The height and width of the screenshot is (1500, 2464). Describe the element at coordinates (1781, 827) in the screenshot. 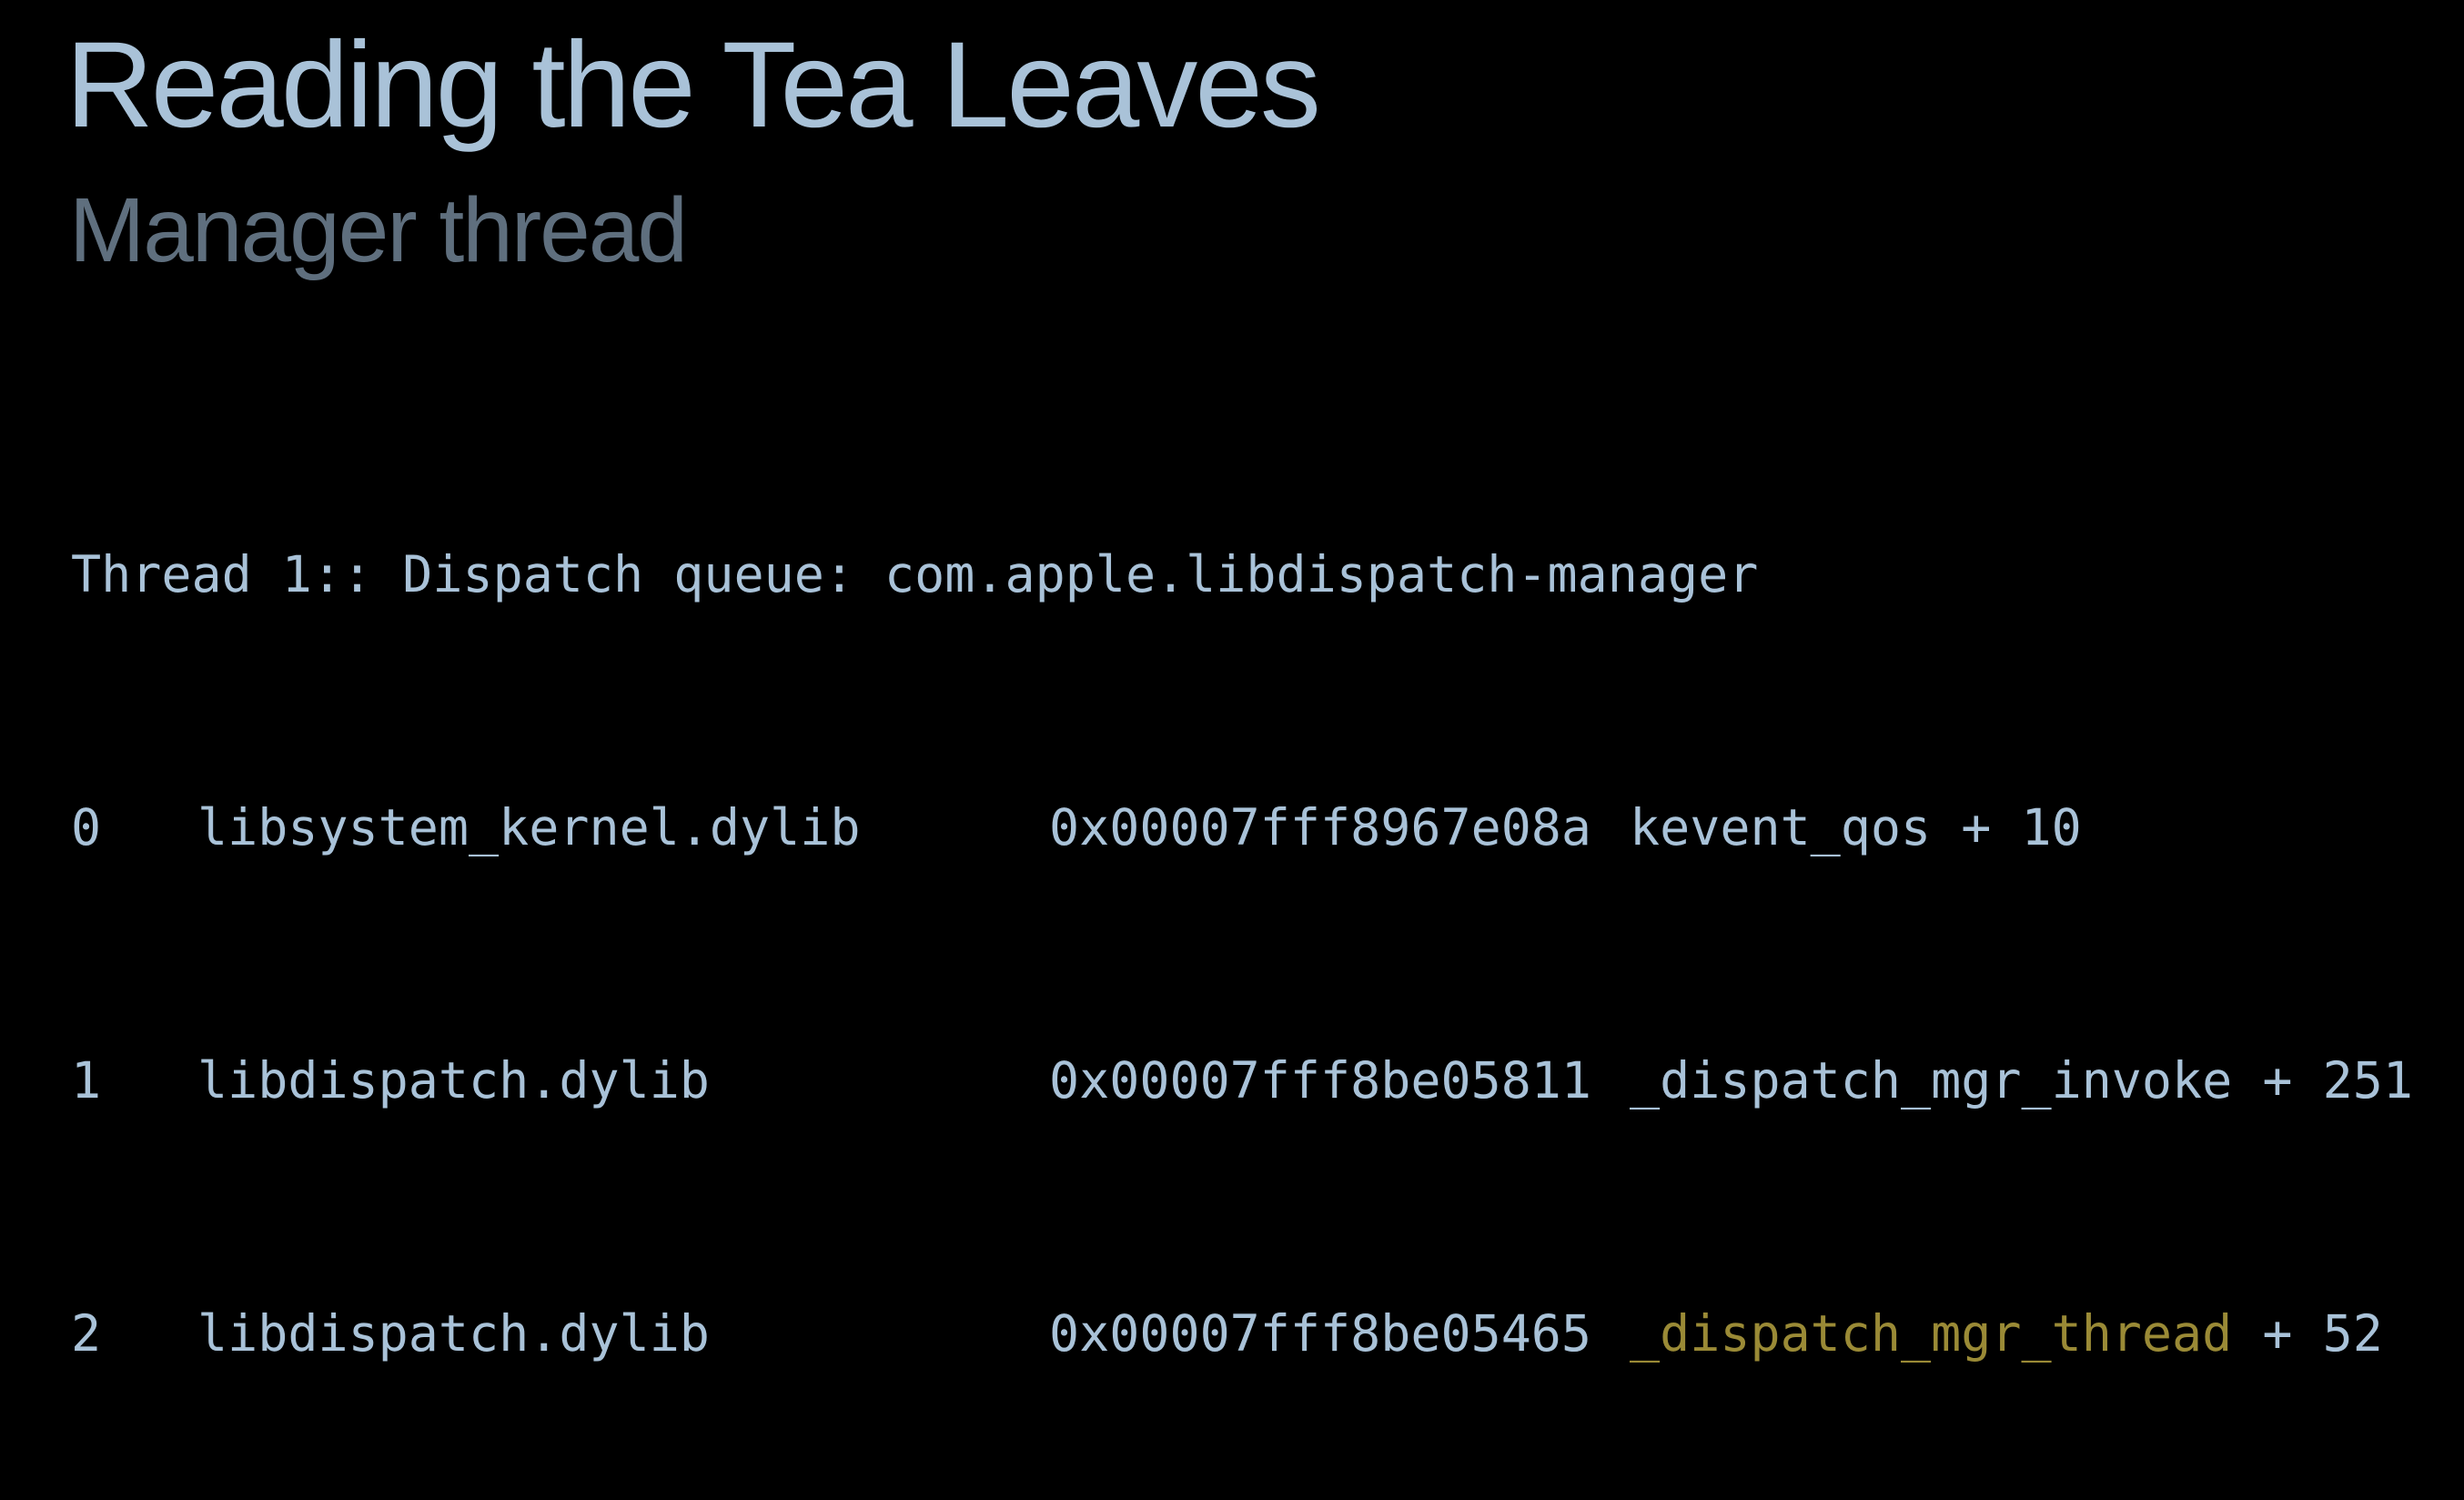

I see `frame-symbol: kevent_qos` at that location.